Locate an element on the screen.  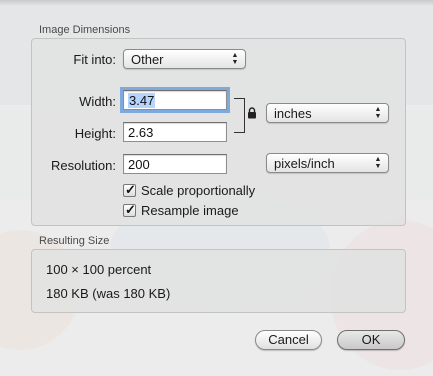
scale-proportionally-checkbox-row: Scale proportionally is located at coordinates (189, 190).